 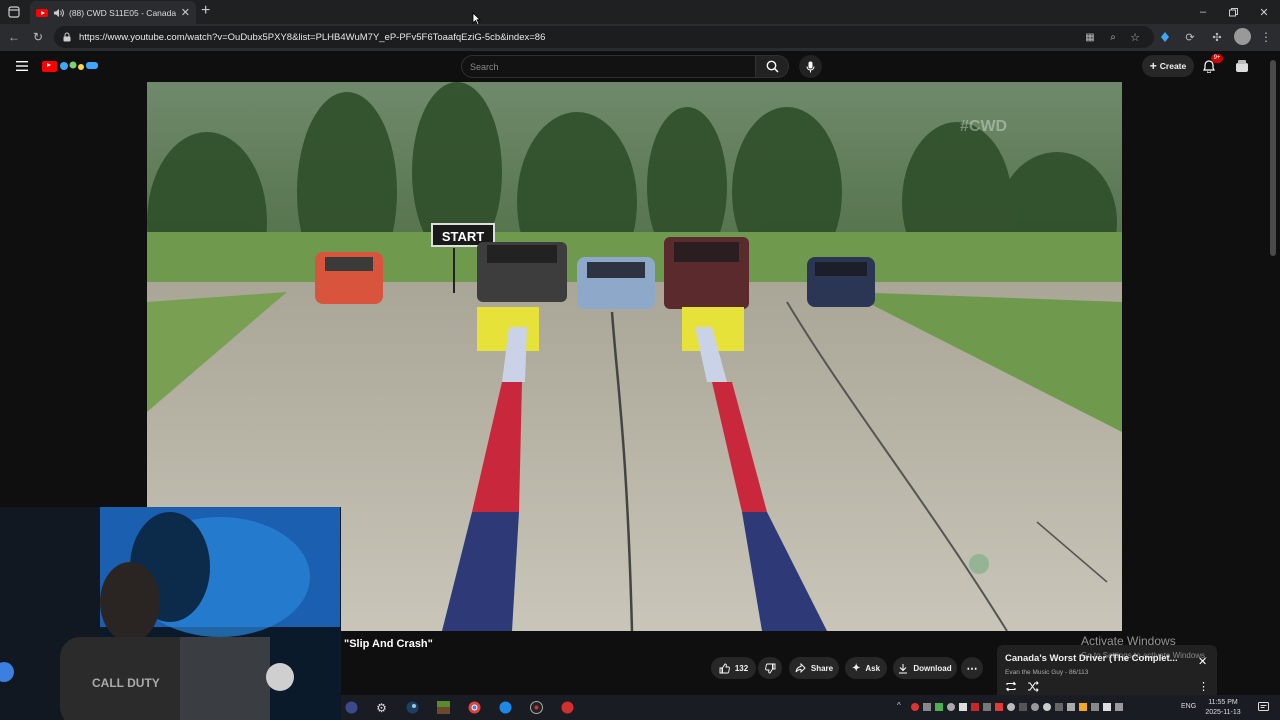 What do you see at coordinates (1266, 37) in the screenshot?
I see `browser-menu-icon: ⋮` at bounding box center [1266, 37].